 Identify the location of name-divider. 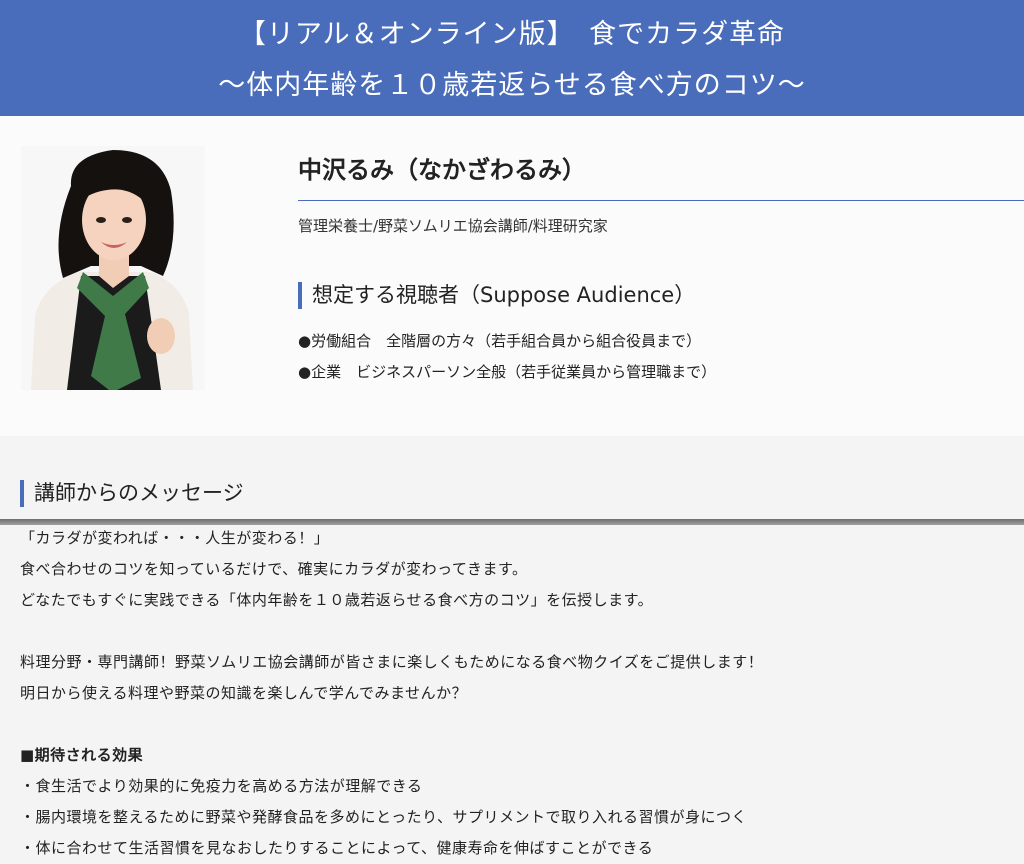
(661, 200).